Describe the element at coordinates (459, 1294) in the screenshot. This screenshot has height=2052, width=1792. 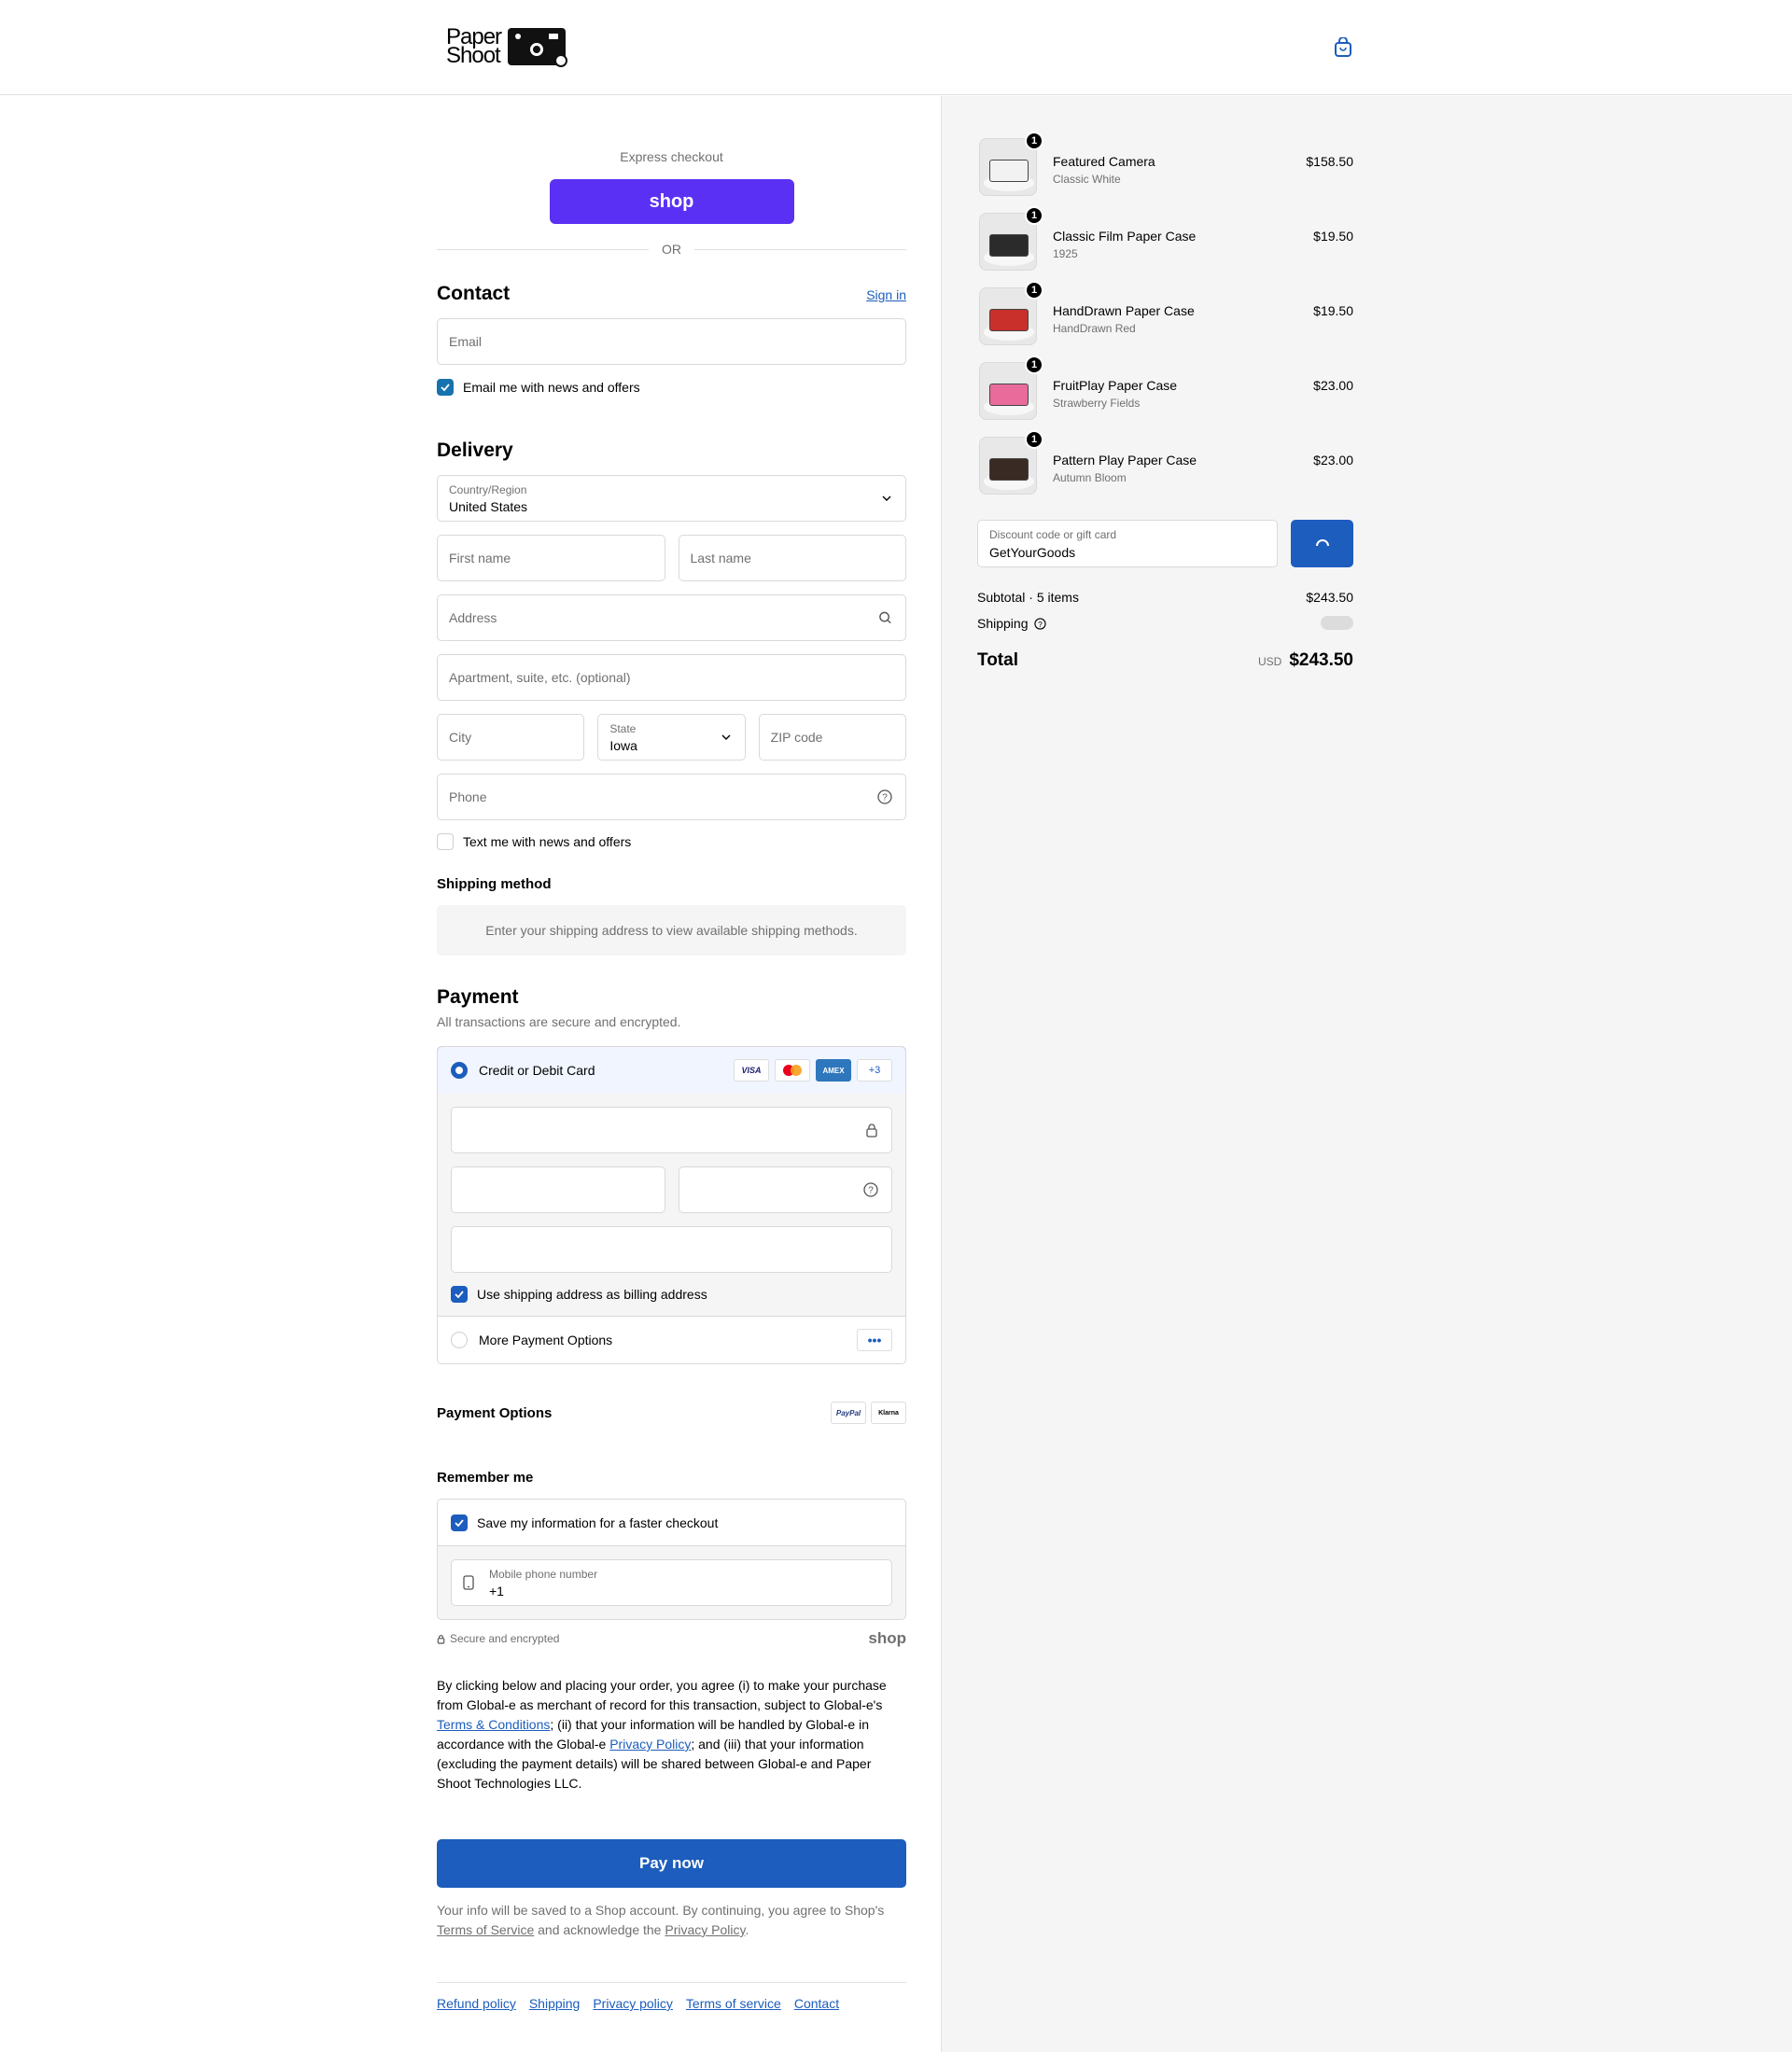
I see `billing-checkbox` at that location.